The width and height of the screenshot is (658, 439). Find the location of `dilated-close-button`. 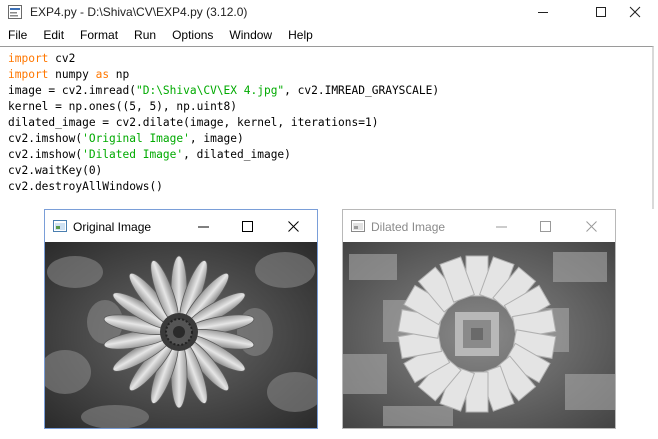

dilated-close-button is located at coordinates (591, 226).